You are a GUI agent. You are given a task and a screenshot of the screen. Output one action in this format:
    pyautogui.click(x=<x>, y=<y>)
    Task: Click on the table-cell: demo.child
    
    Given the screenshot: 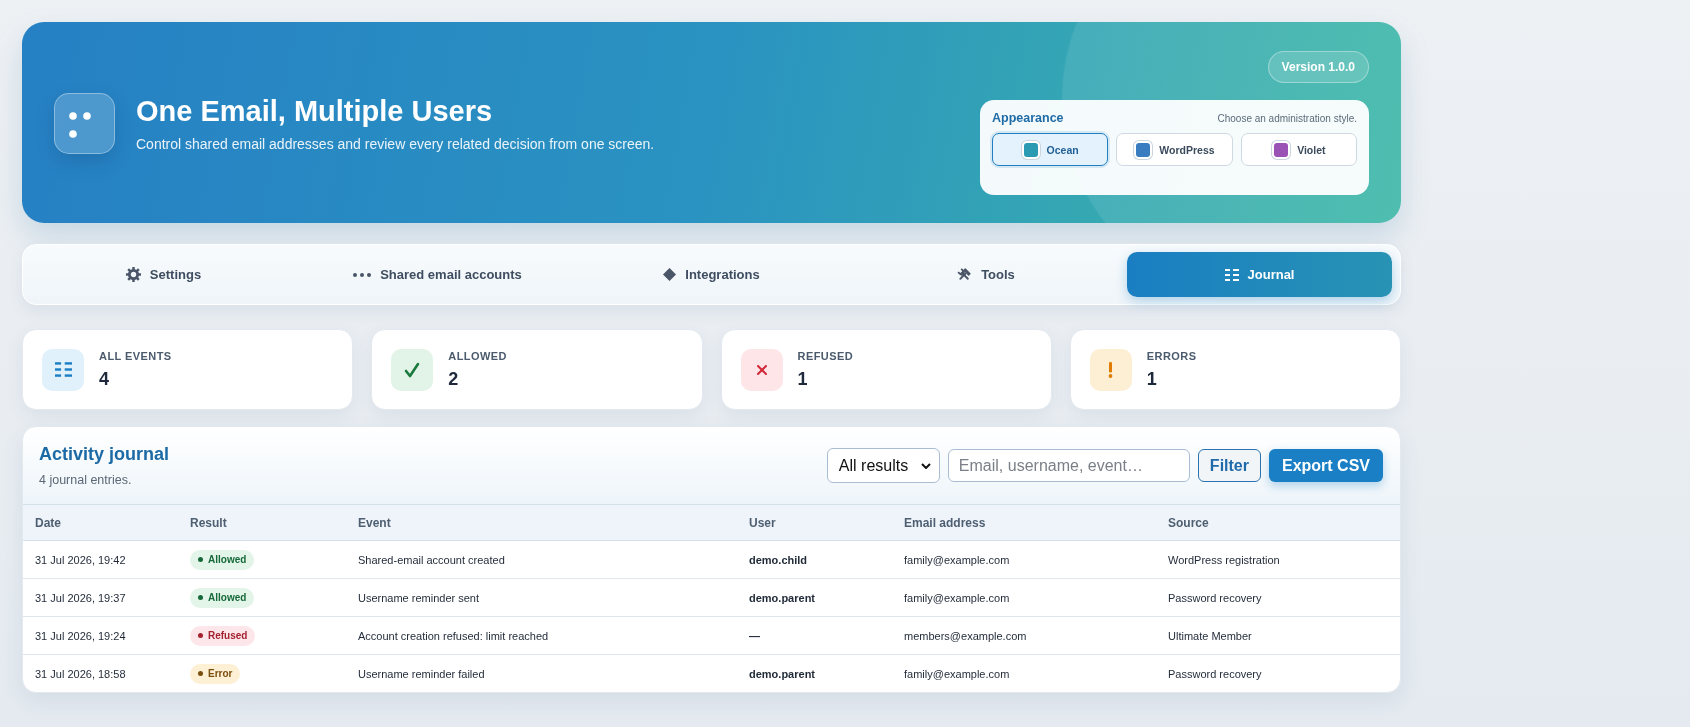 What is the action you would take?
    pyautogui.click(x=814, y=559)
    